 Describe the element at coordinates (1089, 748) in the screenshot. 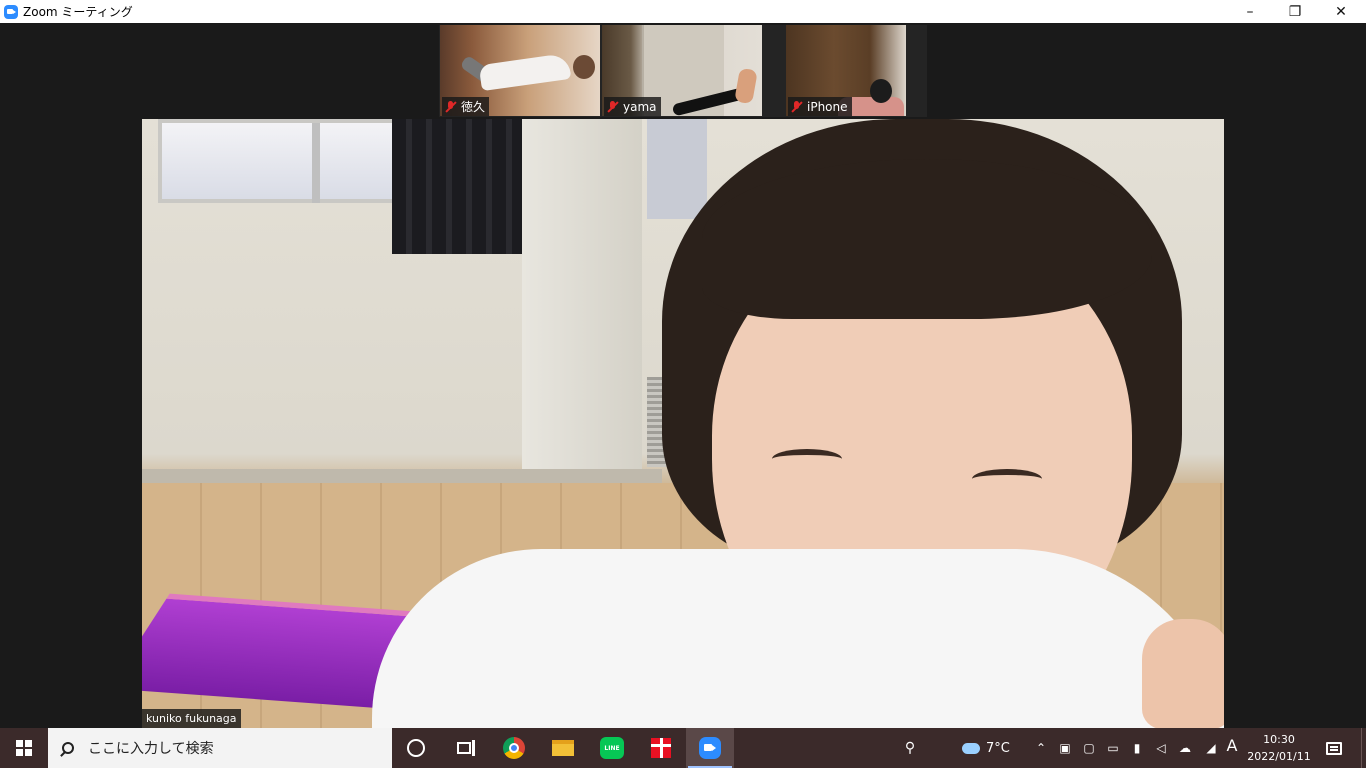

I see `screen-icon: ▢` at that location.